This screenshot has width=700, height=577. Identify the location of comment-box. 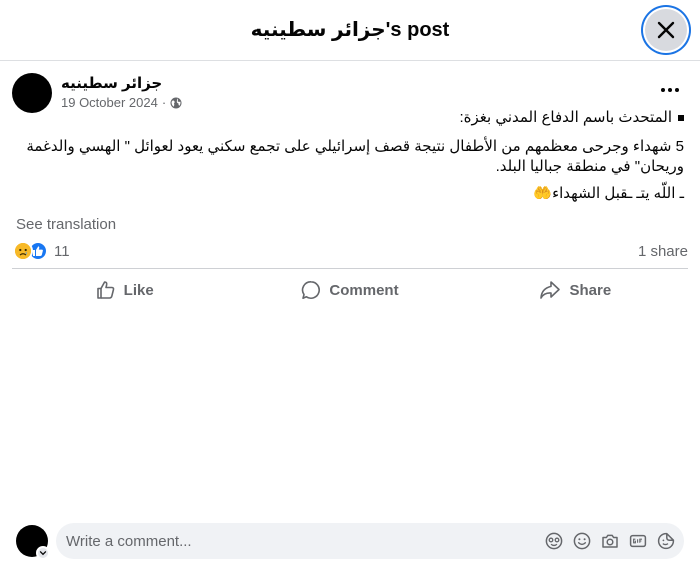
(370, 541).